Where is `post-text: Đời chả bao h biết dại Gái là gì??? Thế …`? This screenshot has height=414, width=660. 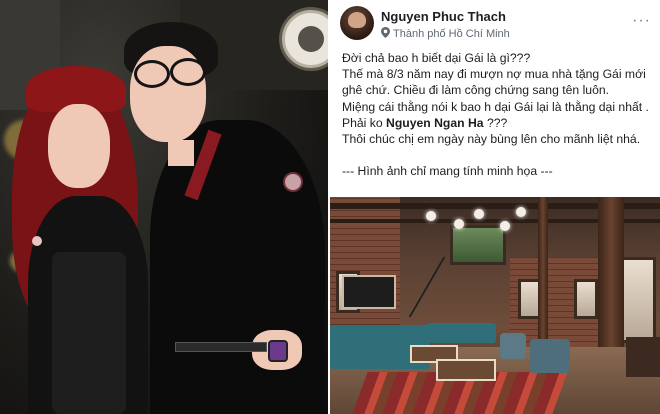 post-text: Đời chả bao h biết dại Gái là gì??? Thế … is located at coordinates (498, 115).